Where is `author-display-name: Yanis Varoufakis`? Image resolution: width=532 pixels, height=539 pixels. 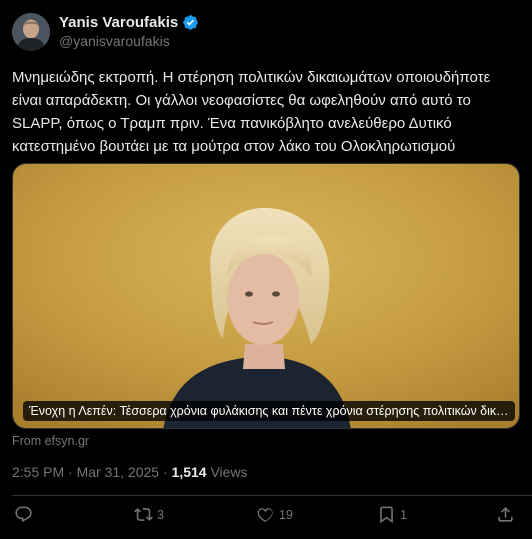
author-display-name: Yanis Varoufakis is located at coordinates (118, 22).